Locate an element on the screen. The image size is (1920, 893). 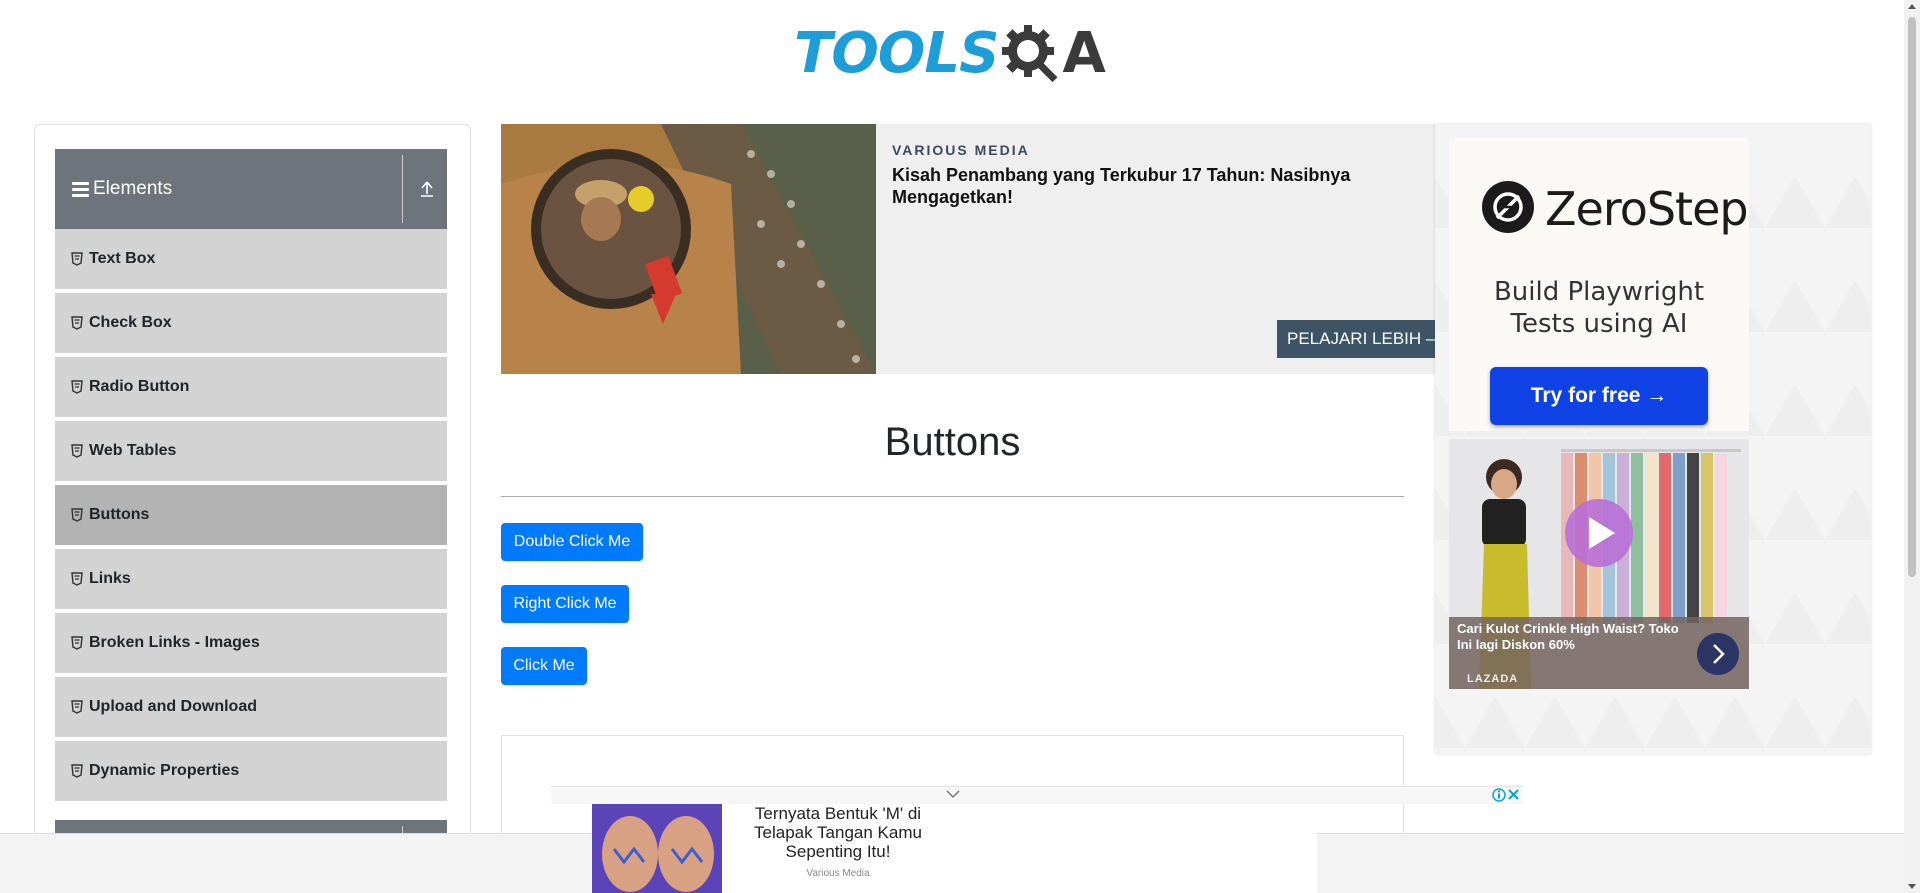
bottom-ad-source: Various Media is located at coordinates (838, 873).